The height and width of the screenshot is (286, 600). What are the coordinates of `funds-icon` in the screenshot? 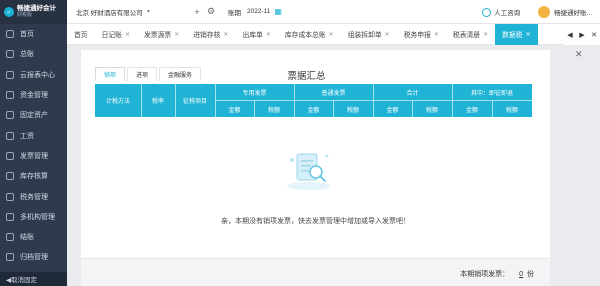 It's located at (10, 95).